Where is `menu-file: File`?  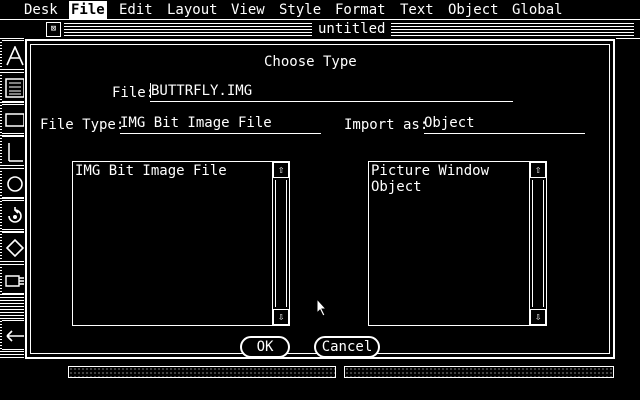
menu-file: File is located at coordinates (88, 10).